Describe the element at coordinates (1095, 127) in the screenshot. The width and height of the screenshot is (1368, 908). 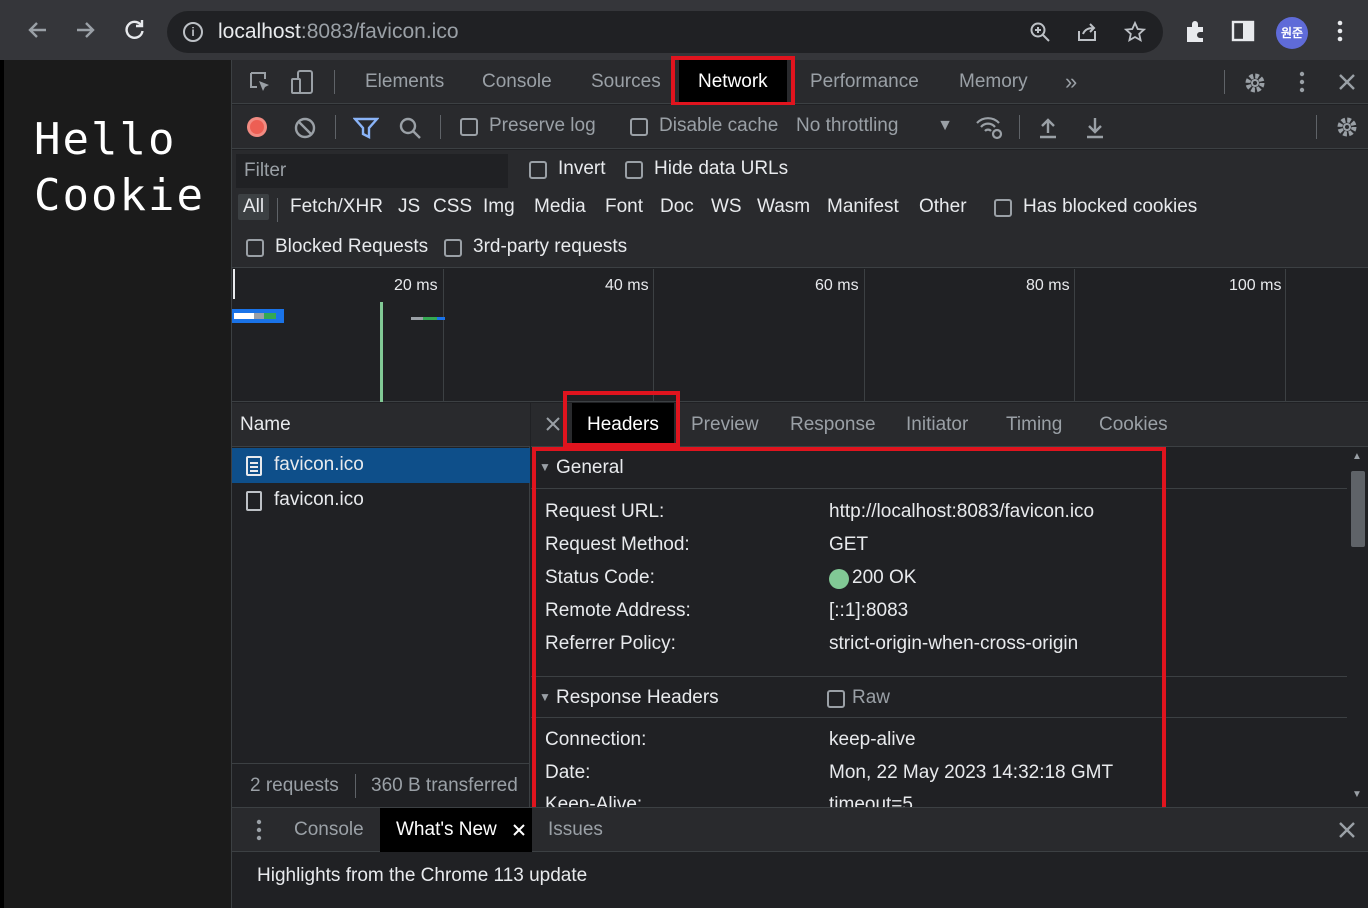
I see `export-har-icon` at that location.